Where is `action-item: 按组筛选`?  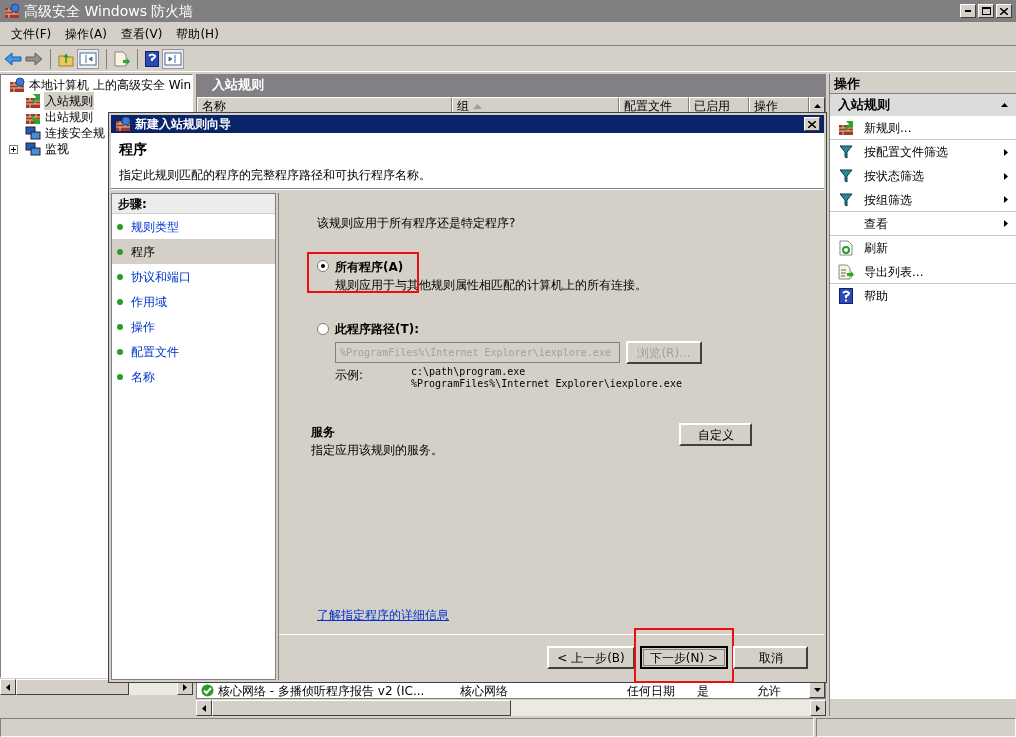
action-item: 按组筛选 is located at coordinates (923, 200).